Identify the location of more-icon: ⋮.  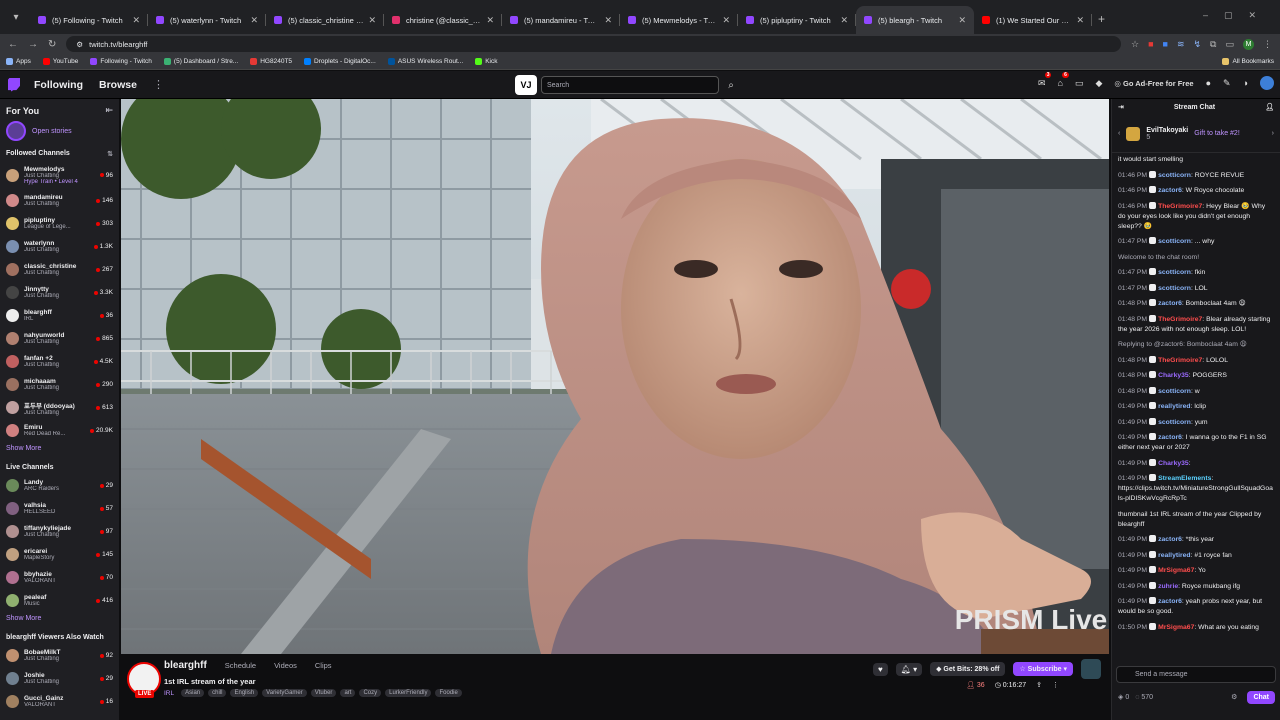
(158, 84).